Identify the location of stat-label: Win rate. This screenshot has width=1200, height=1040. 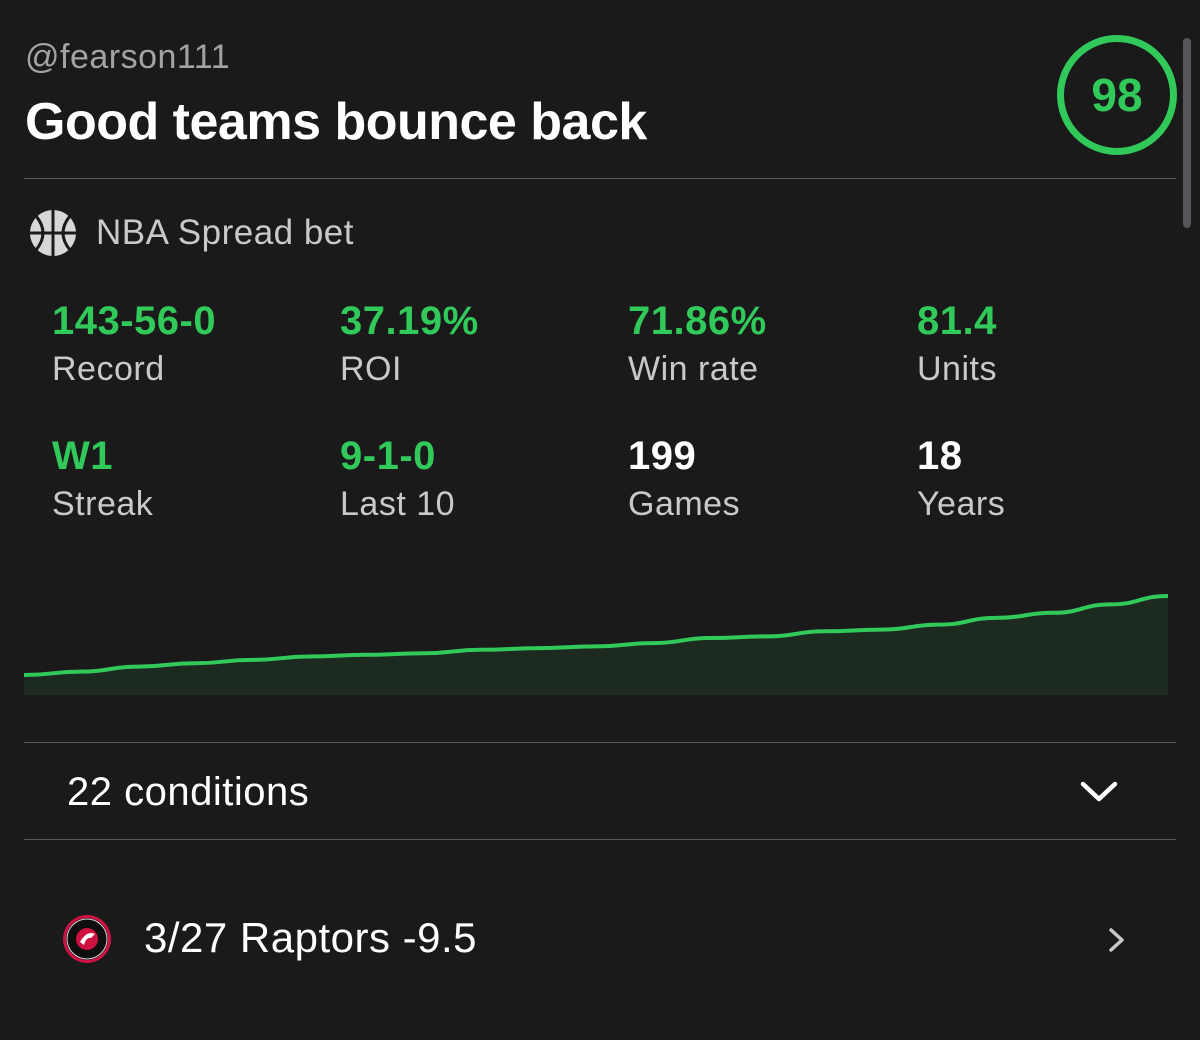
(693, 369).